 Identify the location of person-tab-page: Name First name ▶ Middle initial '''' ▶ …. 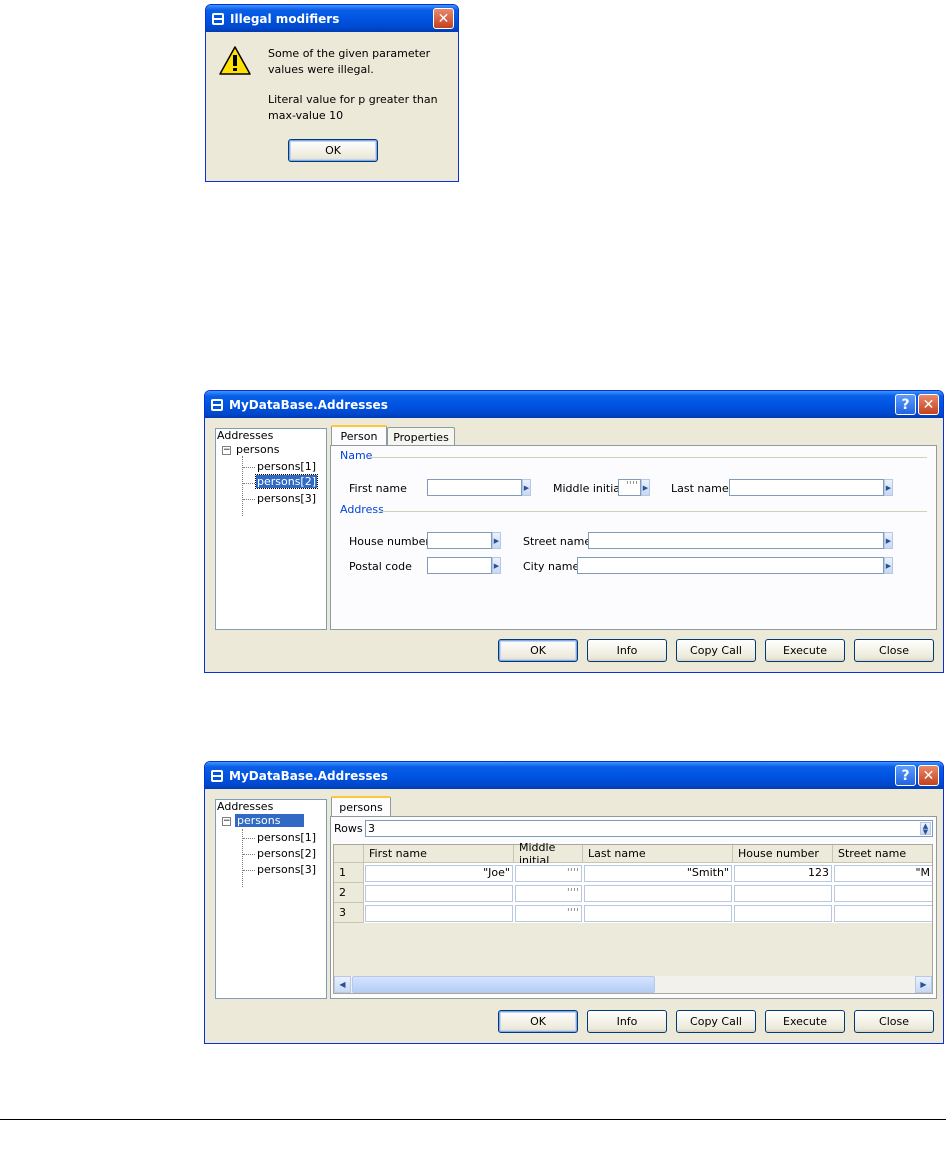
(633, 537).